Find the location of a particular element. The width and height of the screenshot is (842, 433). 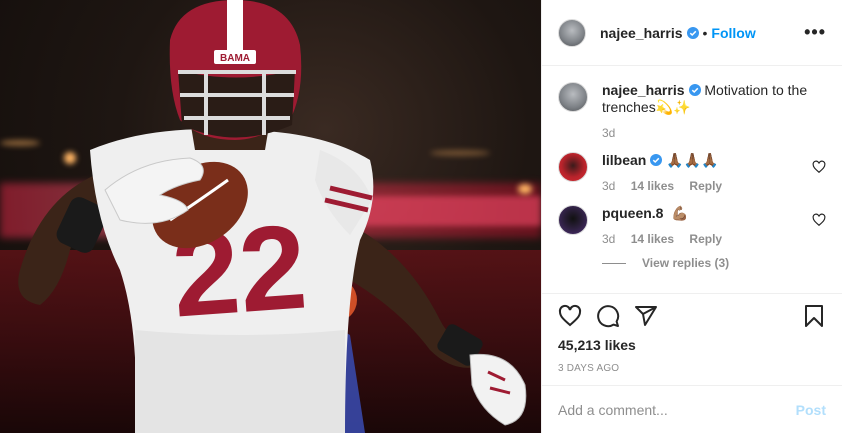

caption-author-avatar is located at coordinates (573, 97).